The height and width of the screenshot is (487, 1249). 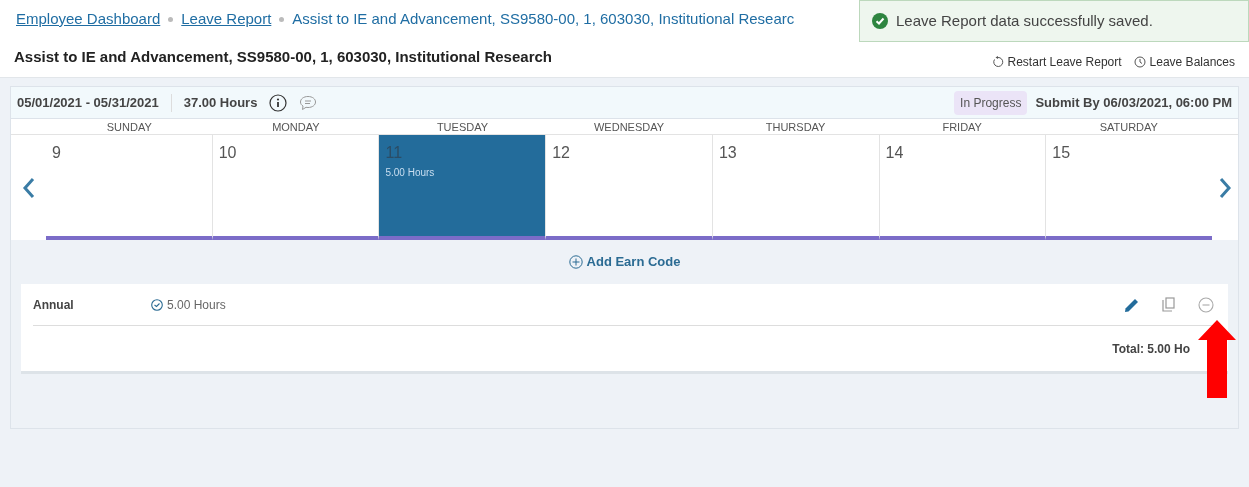 I want to click on toast-message: Leave Report data successfully saved., so click(x=1024, y=20).